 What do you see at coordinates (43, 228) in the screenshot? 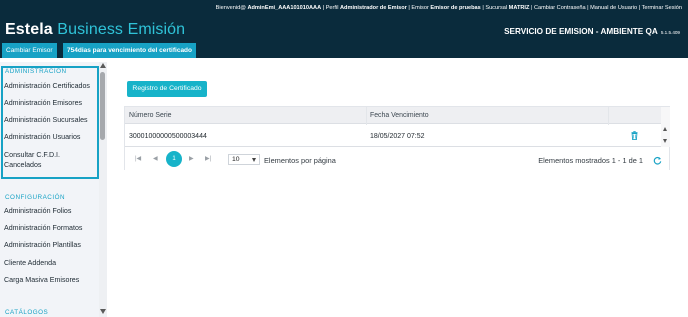
I see `sidebar-item-formatos: Administración Formatos` at bounding box center [43, 228].